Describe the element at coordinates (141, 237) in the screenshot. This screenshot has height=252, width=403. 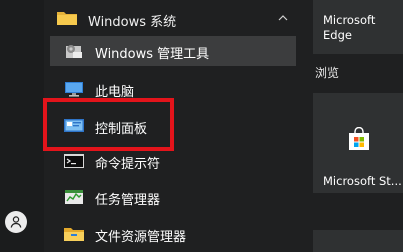
I see `item-label: 文件资源管理器` at that location.